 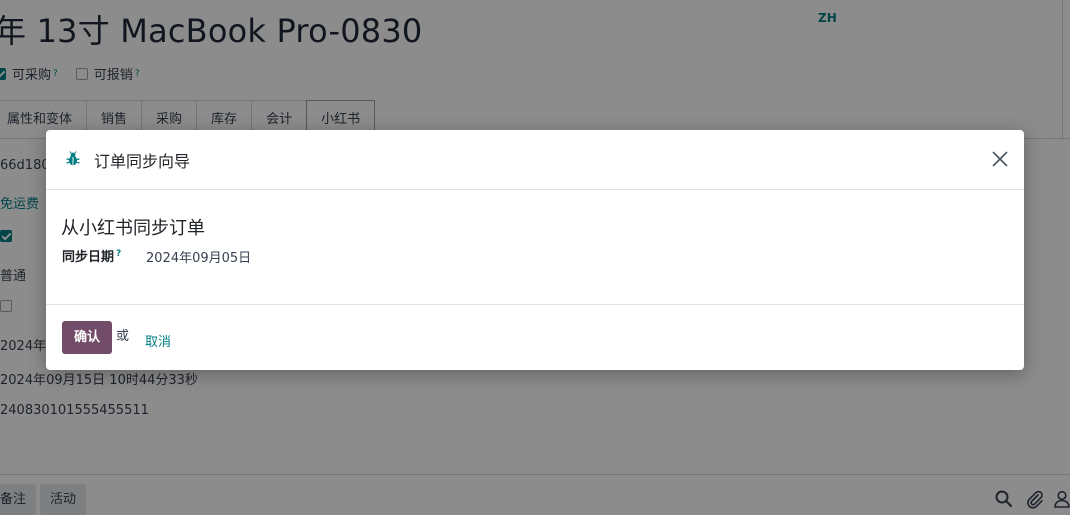 I want to click on sync-date-label: 同步日期?, so click(x=91, y=255).